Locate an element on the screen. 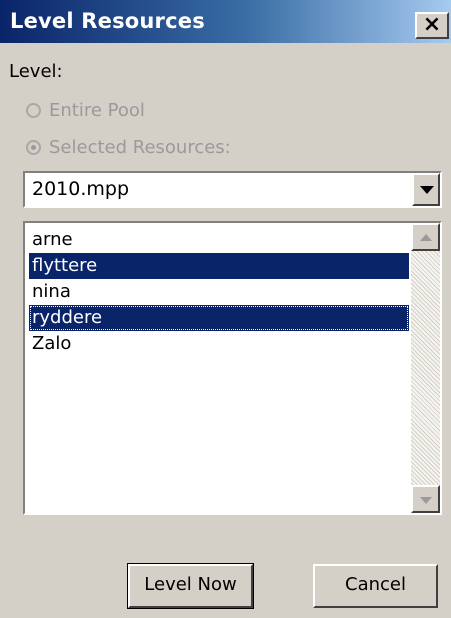 The image size is (451, 618). list-item: ryddere is located at coordinates (219, 318).